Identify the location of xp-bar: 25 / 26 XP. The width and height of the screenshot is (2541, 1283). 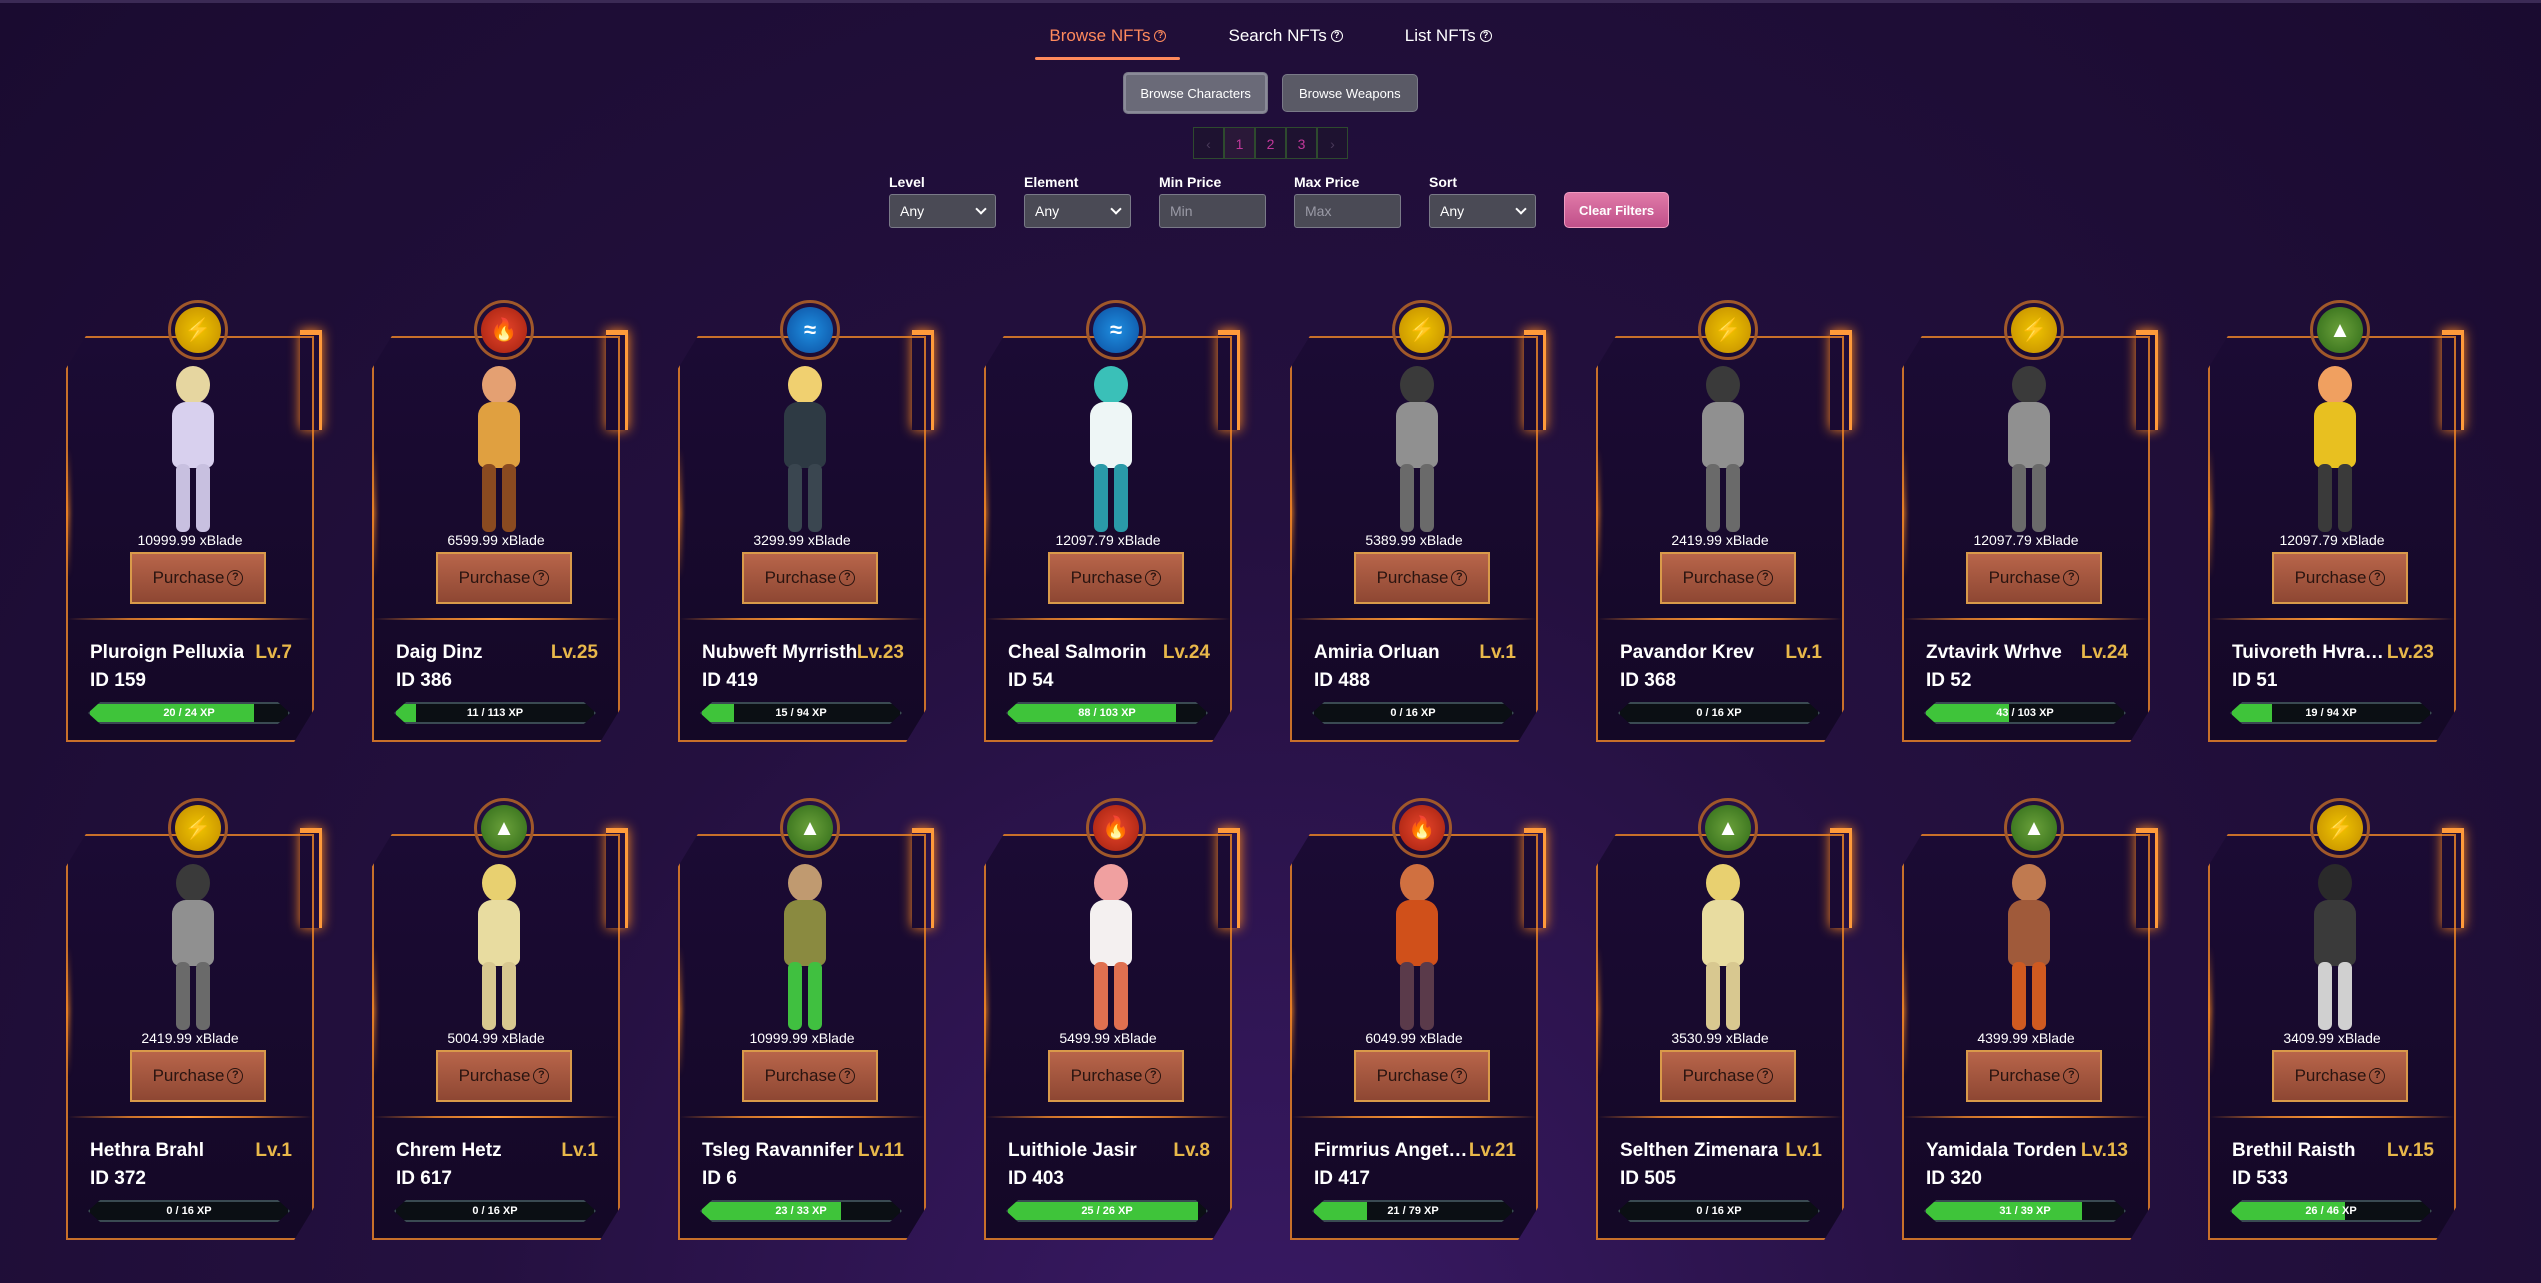
(1107, 1211).